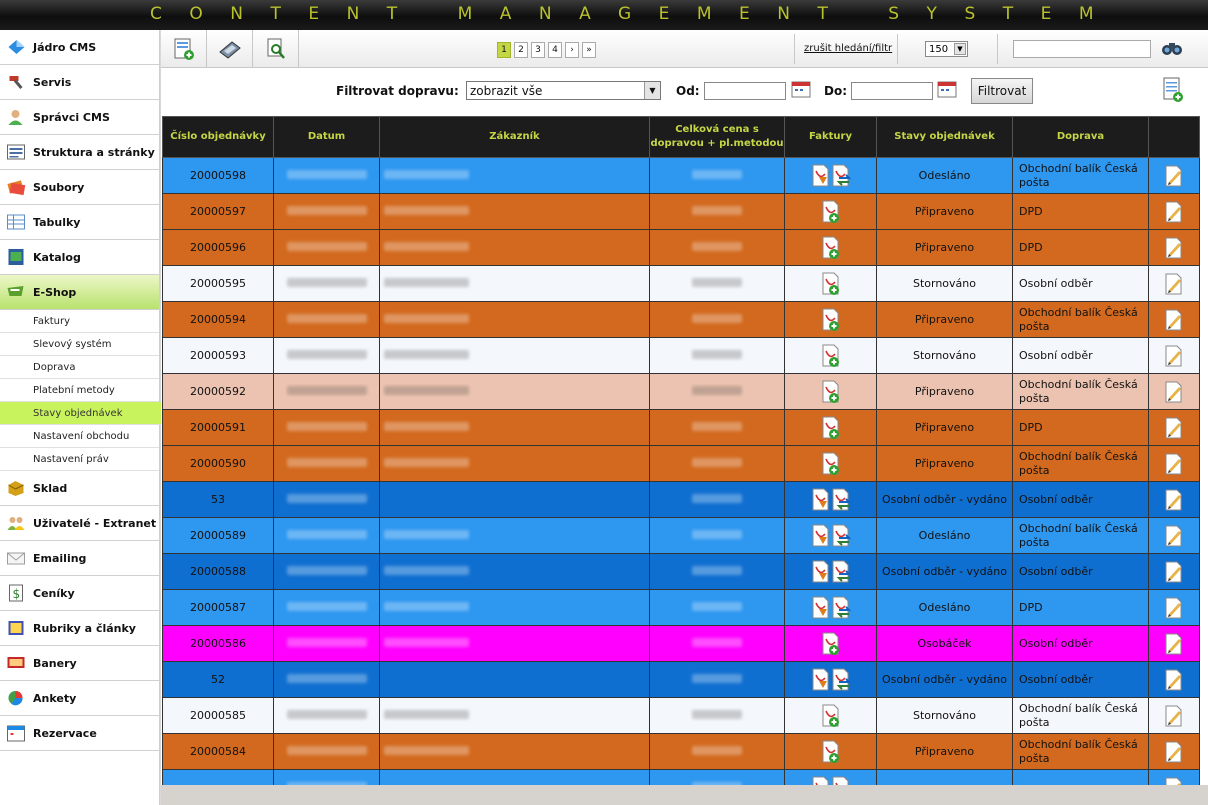  What do you see at coordinates (681, 427) in the screenshot?
I see `table-row: 20000591 Připraveno DPD` at bounding box center [681, 427].